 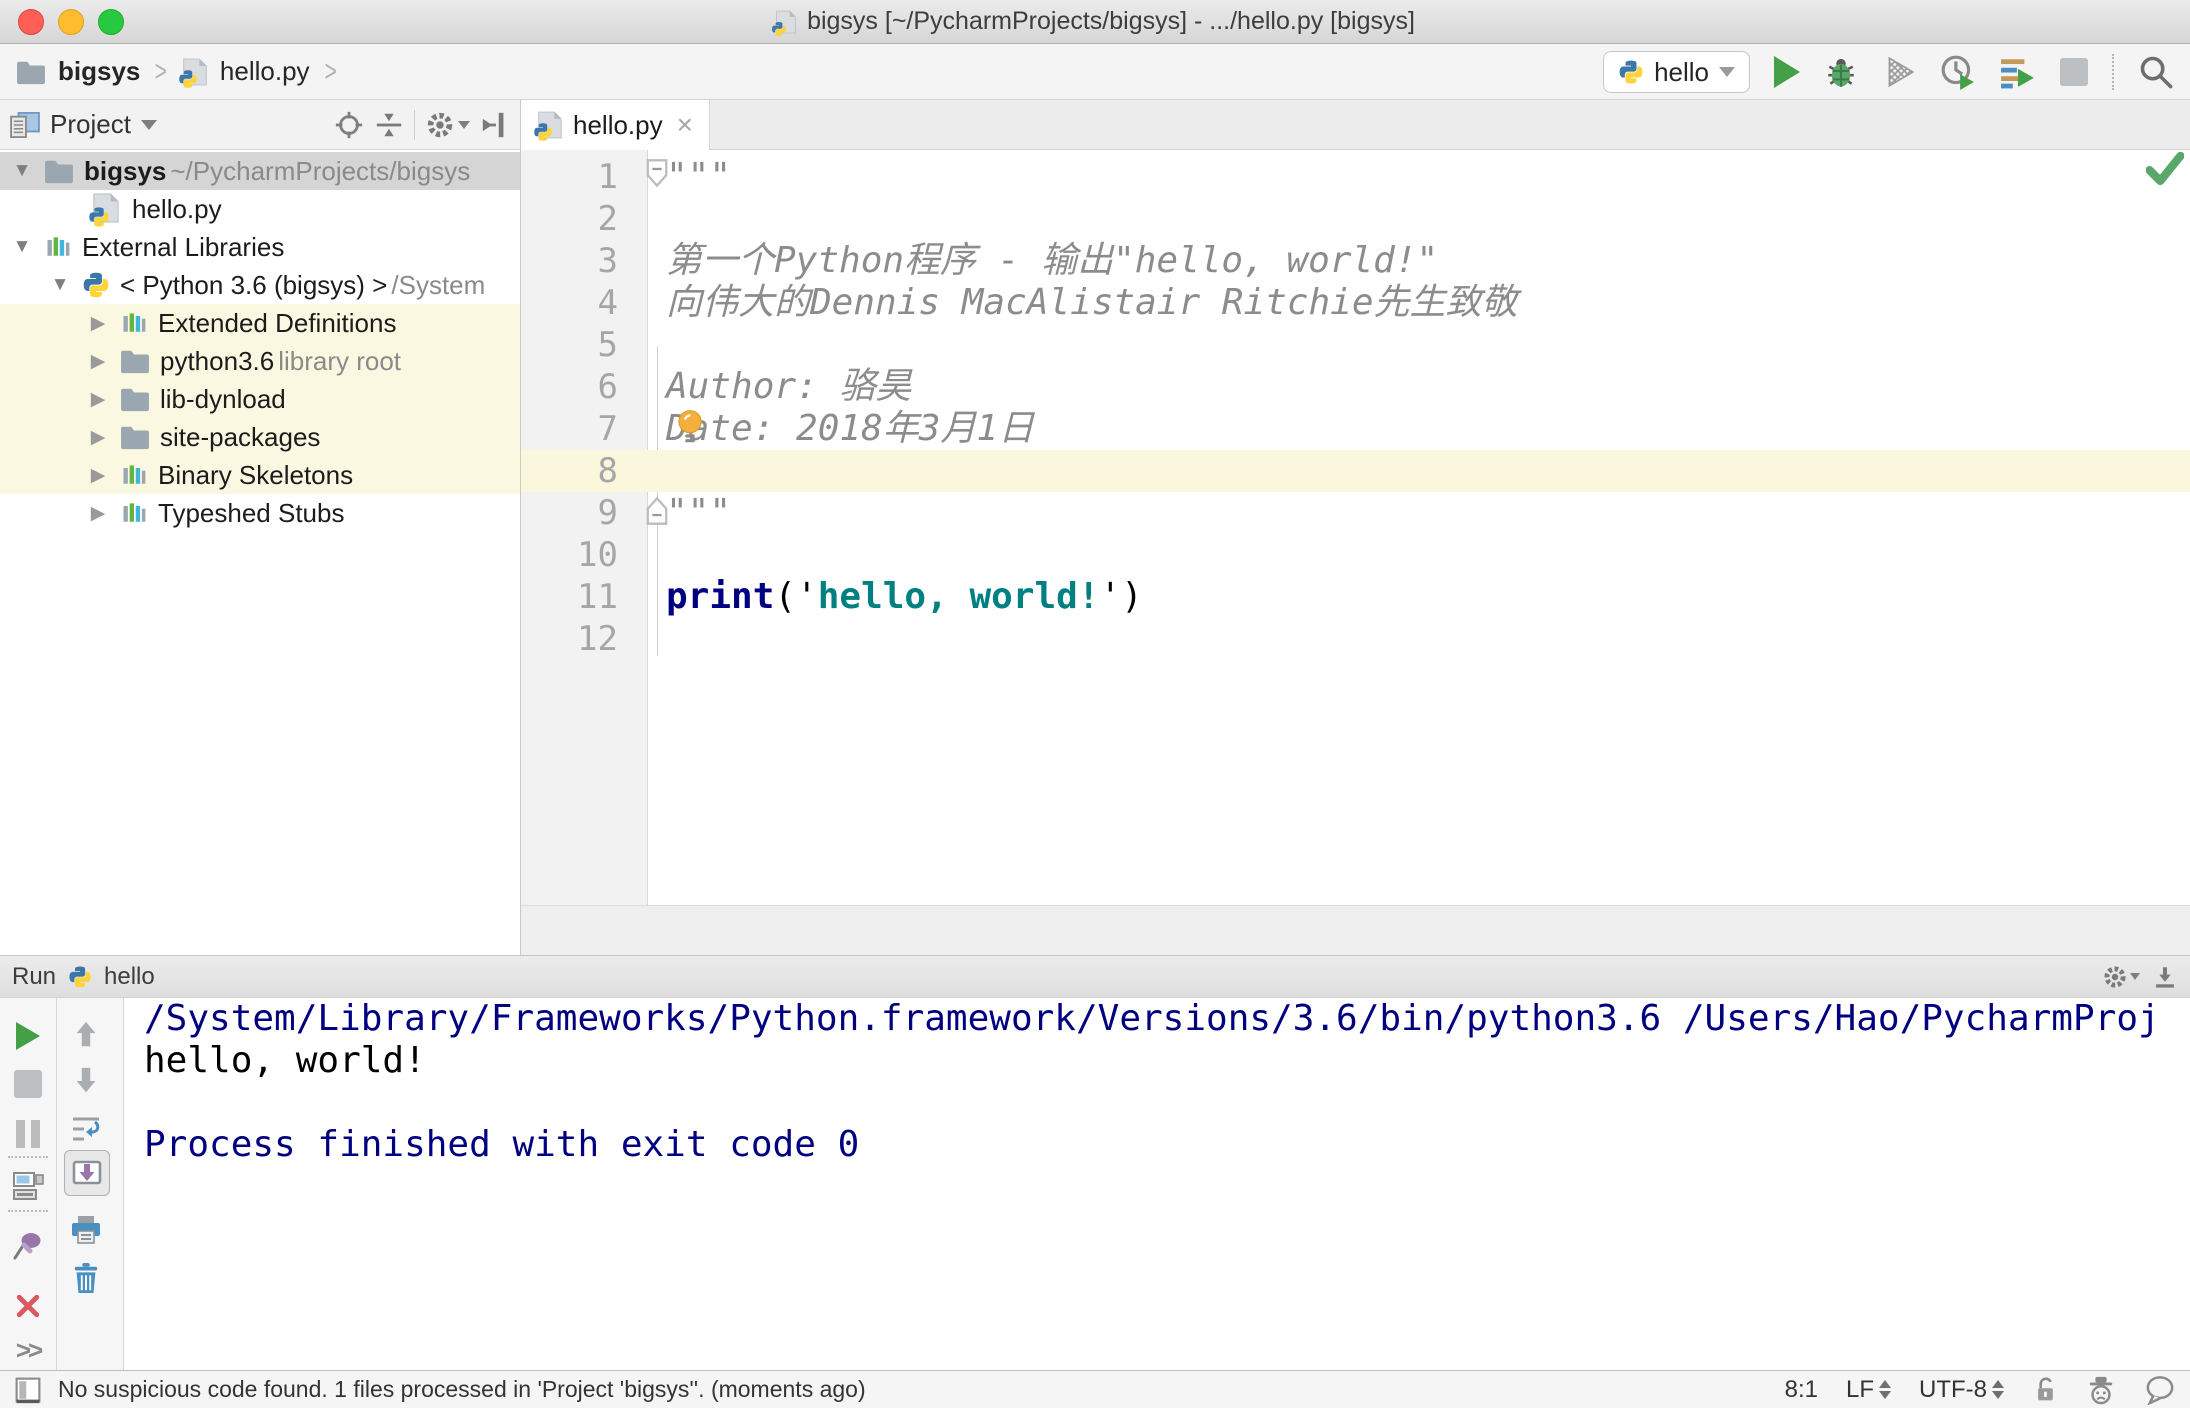 I want to click on tab-hello-py: hello.py ×, so click(x=615, y=125).